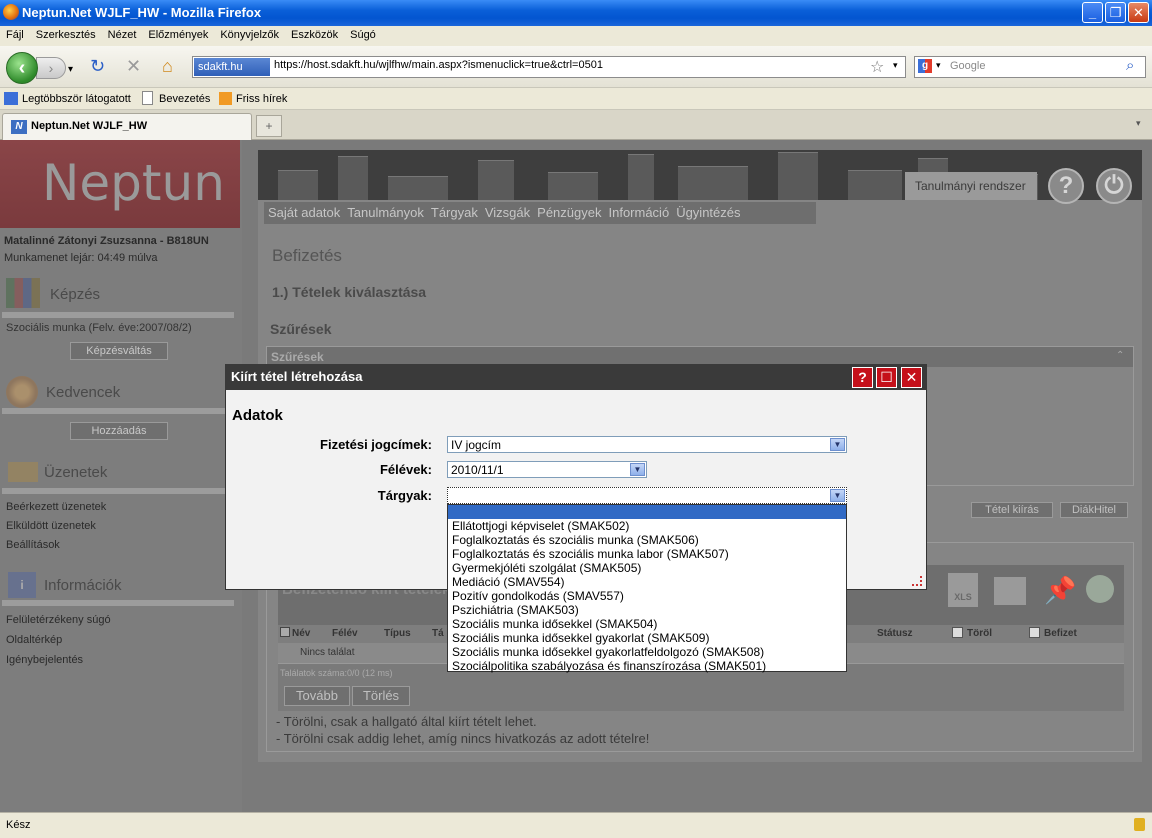  What do you see at coordinates (336, 673) in the screenshot?
I see `grid-count: Találatok száma:0/0 (12 ms)` at bounding box center [336, 673].